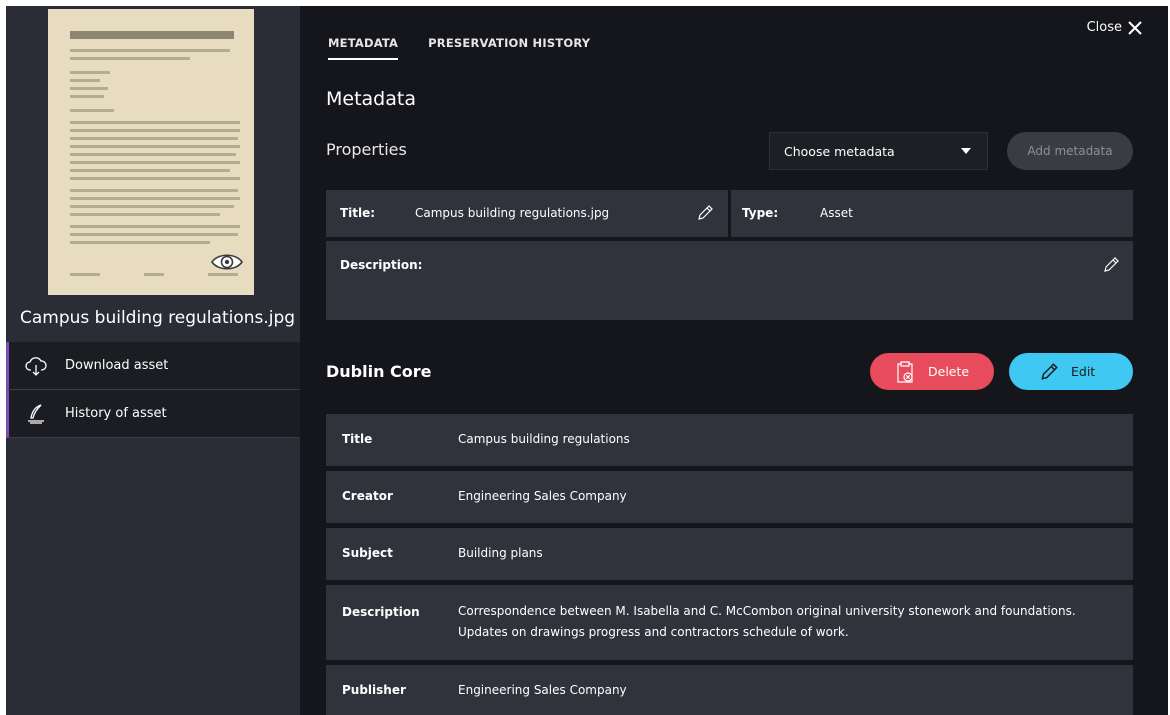  Describe the element at coordinates (117, 365) in the screenshot. I see `sidebar-item-label: Download asset` at that location.